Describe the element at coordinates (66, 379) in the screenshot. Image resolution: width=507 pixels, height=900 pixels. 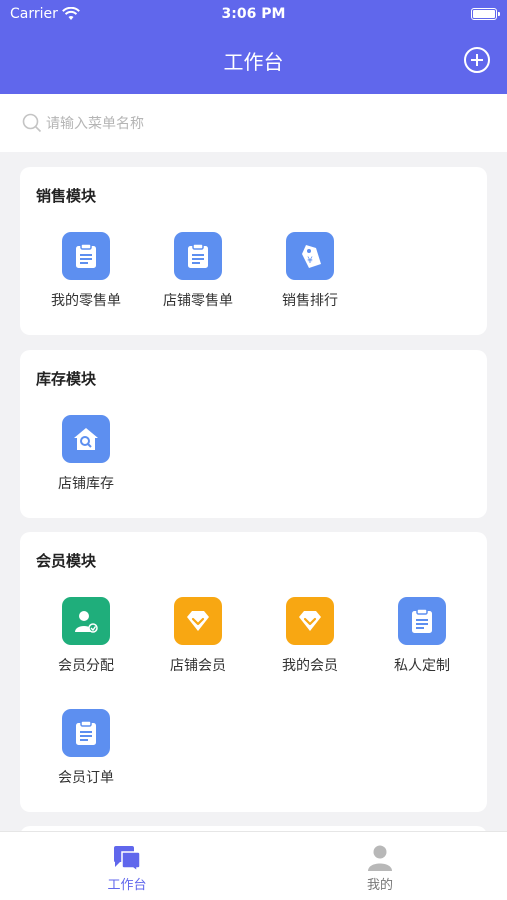
I see `section-title: 库存模块` at that location.